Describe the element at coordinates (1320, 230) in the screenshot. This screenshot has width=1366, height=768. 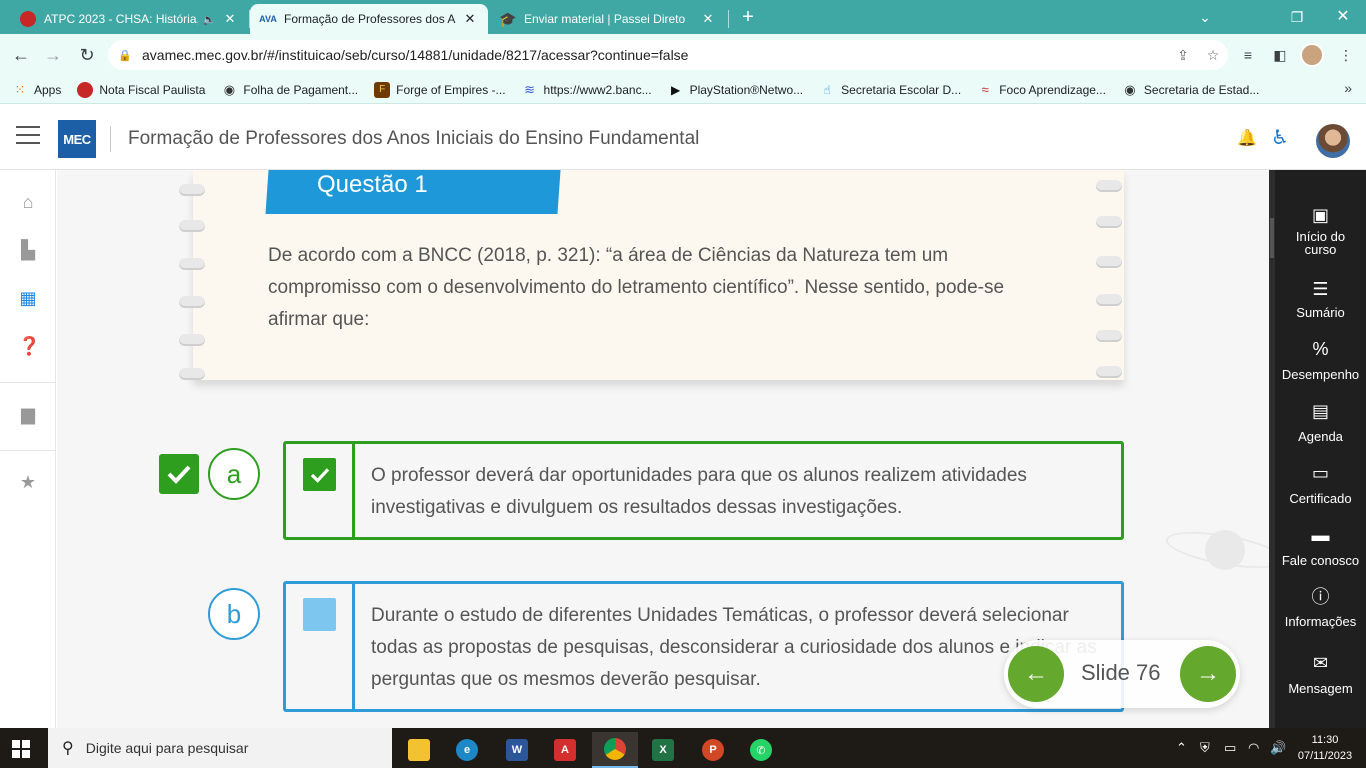
I see `panel-inicio-do-curso: ▣ Início do curso` at that location.